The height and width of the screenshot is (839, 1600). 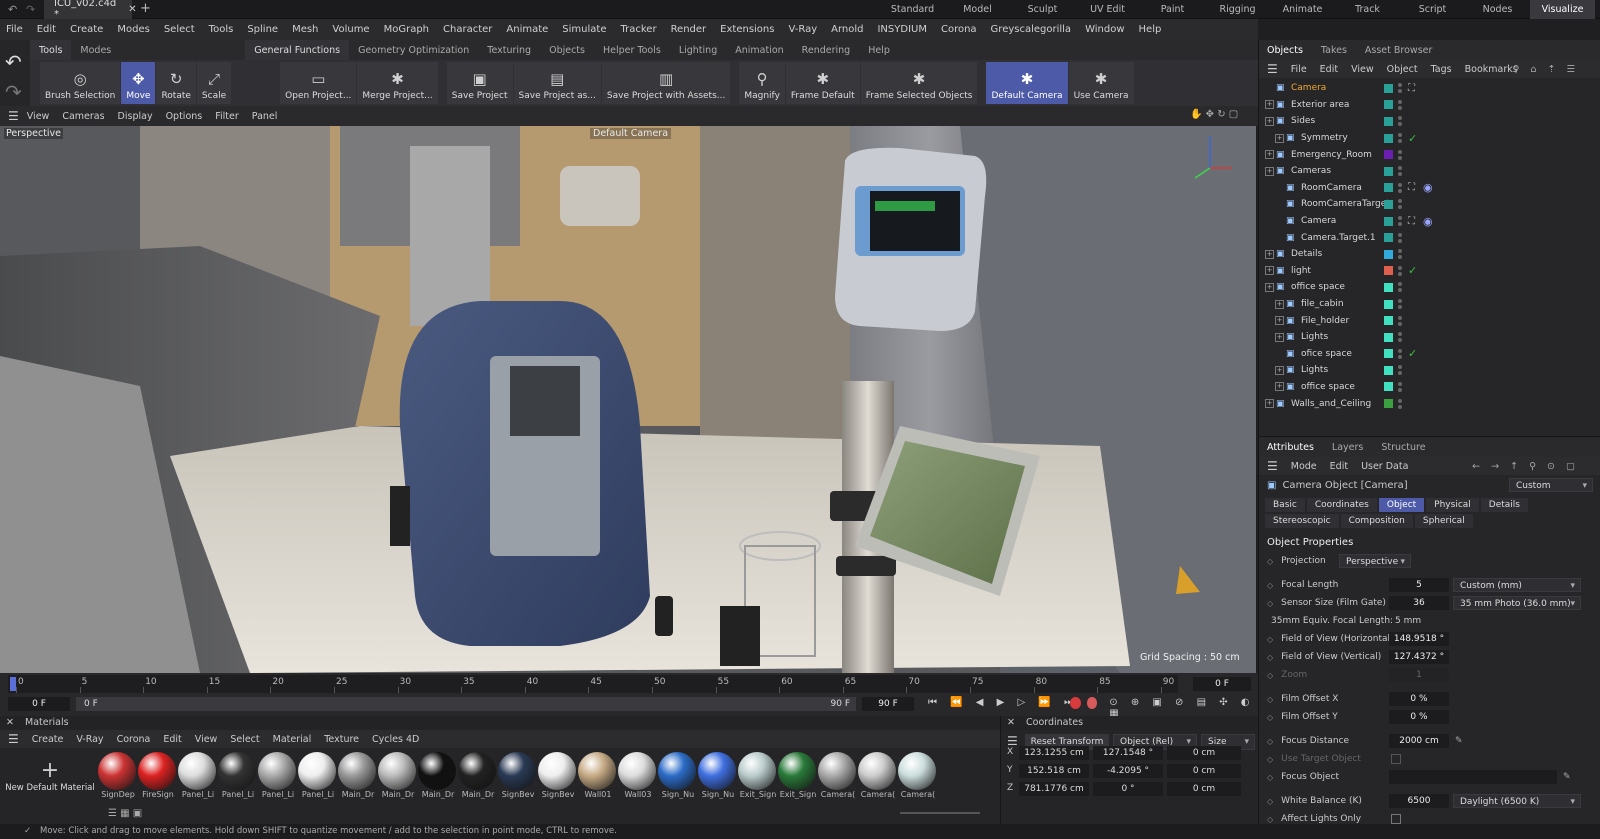 I want to click on attr-tab-layers: Layers, so click(x=1347, y=447).